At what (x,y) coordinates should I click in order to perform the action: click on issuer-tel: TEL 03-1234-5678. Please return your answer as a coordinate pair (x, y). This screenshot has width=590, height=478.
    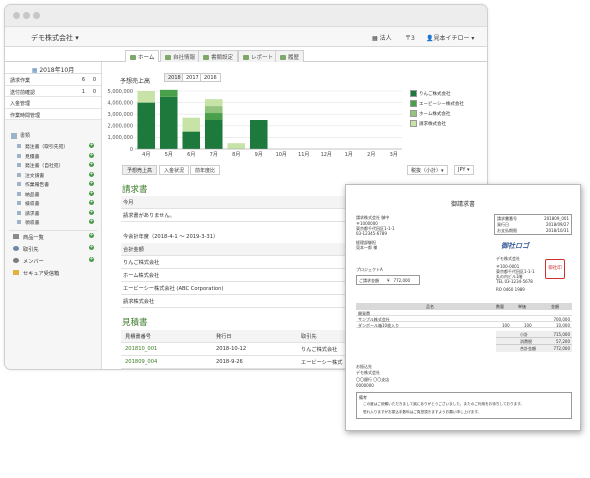
    Looking at the image, I should click on (514, 281).